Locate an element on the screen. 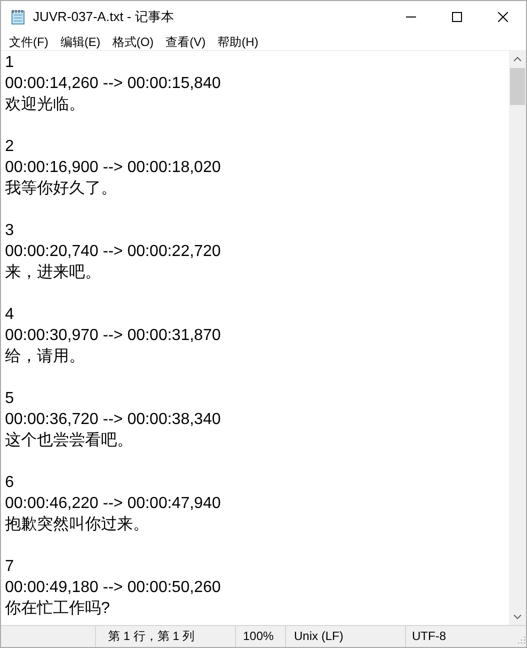  resize-grip-icon is located at coordinates (521, 640).